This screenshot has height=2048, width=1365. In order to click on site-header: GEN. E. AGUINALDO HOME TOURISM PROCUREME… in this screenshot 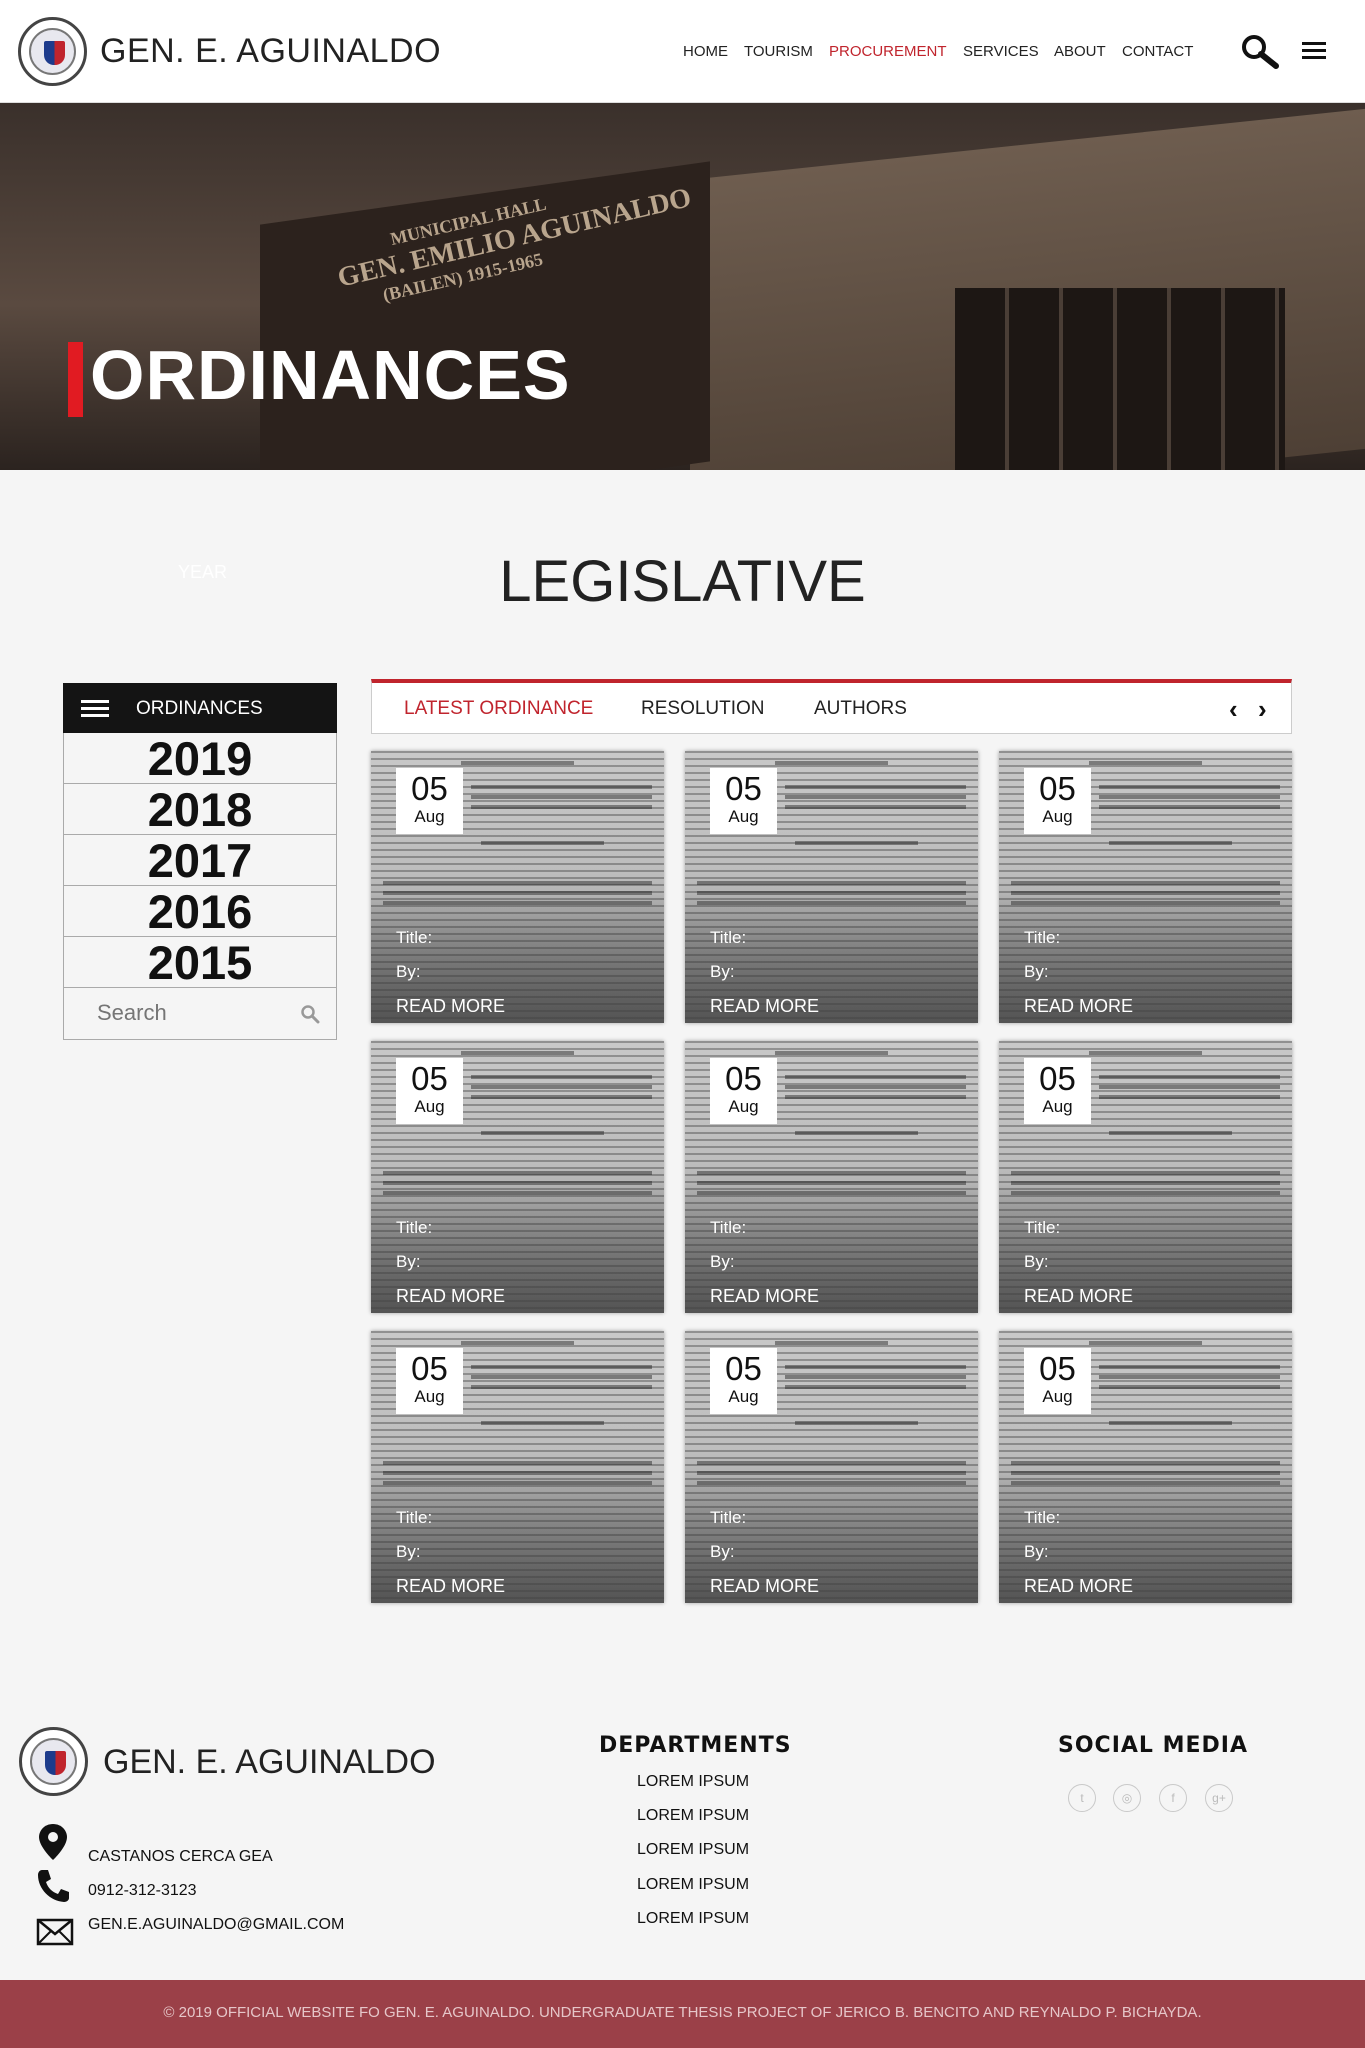, I will do `click(682, 51)`.